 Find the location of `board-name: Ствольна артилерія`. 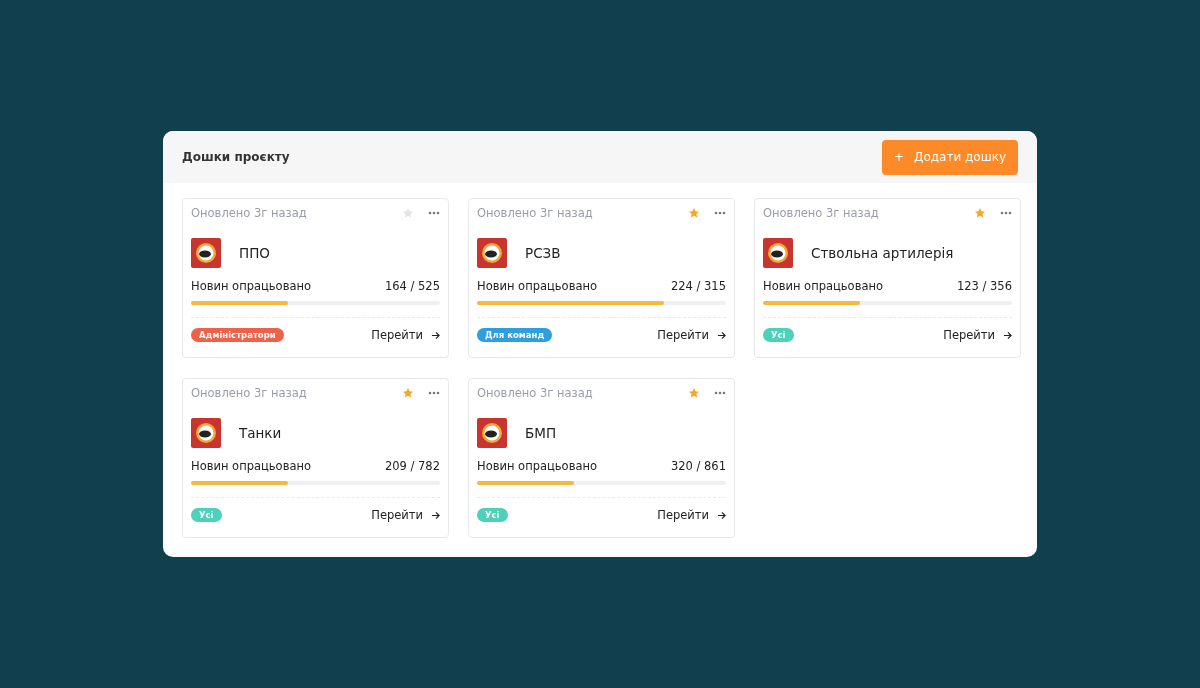

board-name: Ствольна артилерія is located at coordinates (882, 253).